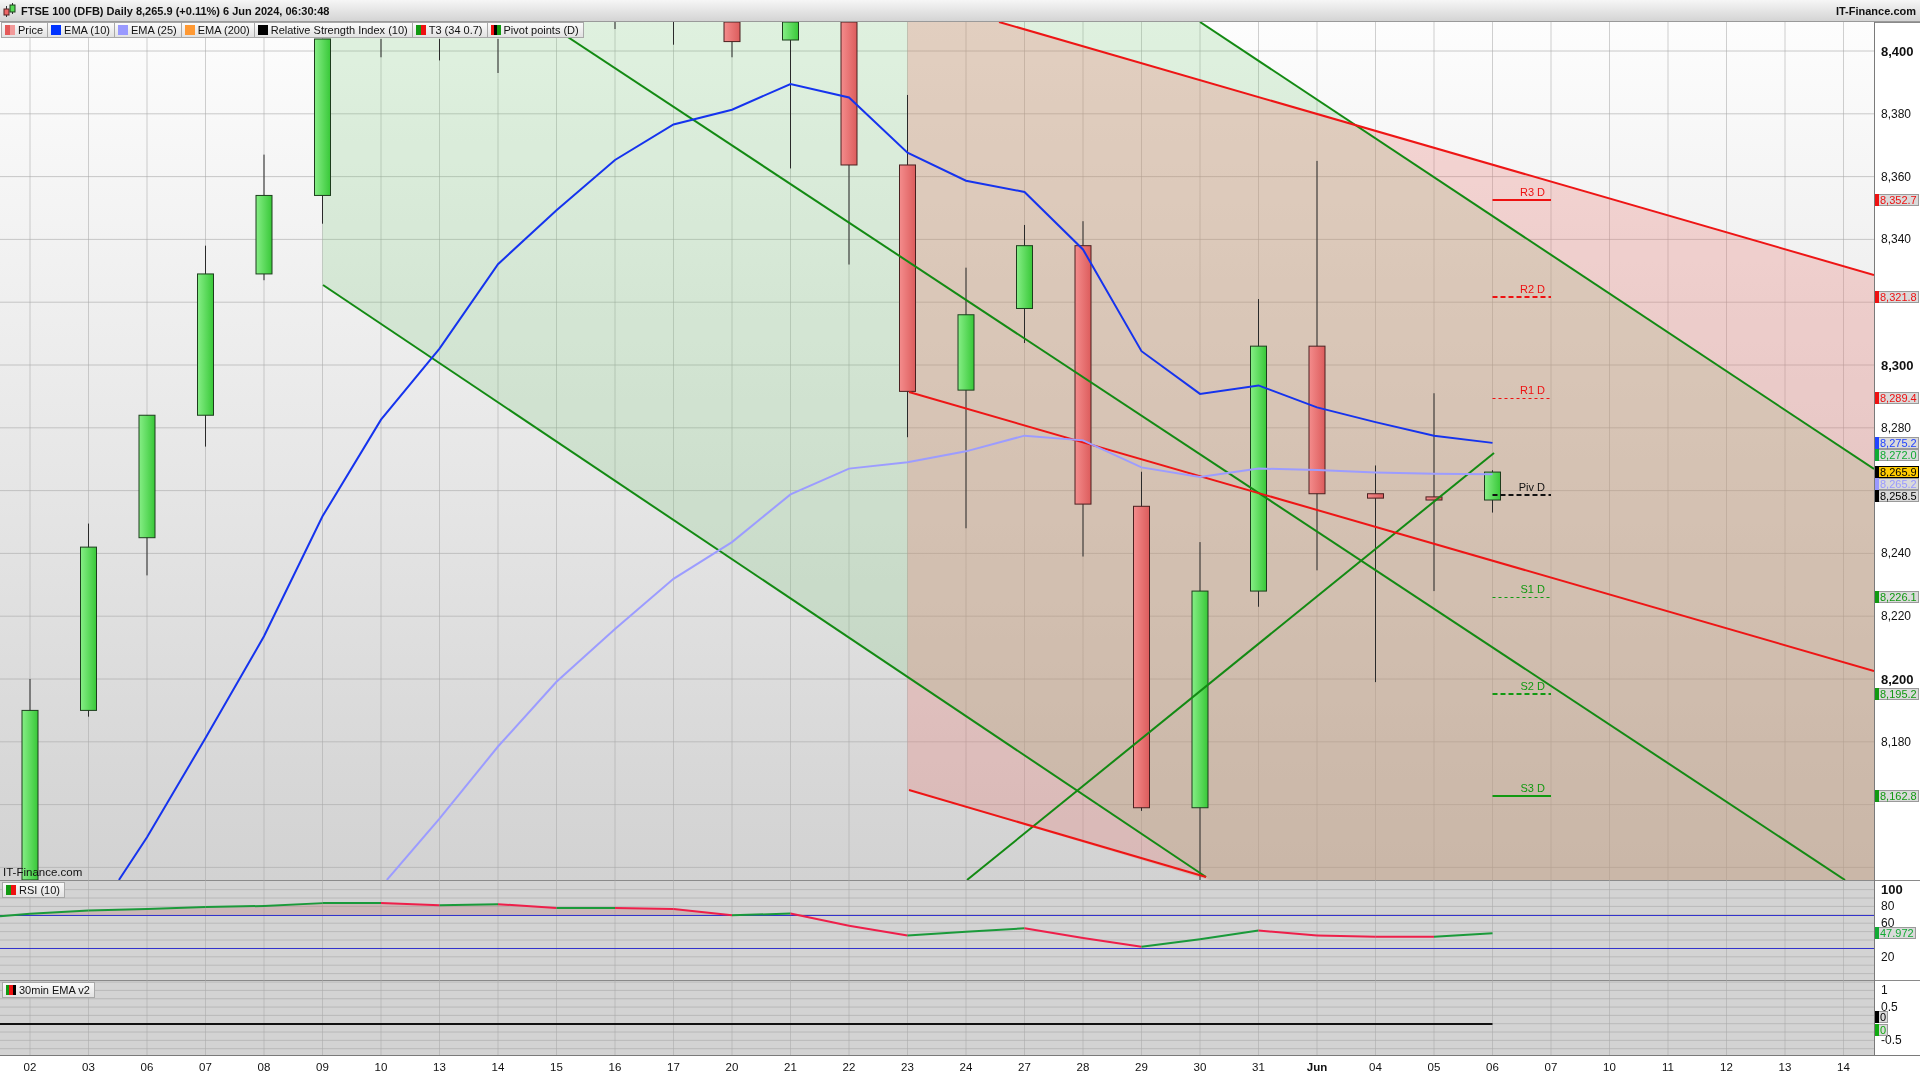  Describe the element at coordinates (333, 30) in the screenshot. I see `legend-item: Relative Strength Index (10)` at that location.